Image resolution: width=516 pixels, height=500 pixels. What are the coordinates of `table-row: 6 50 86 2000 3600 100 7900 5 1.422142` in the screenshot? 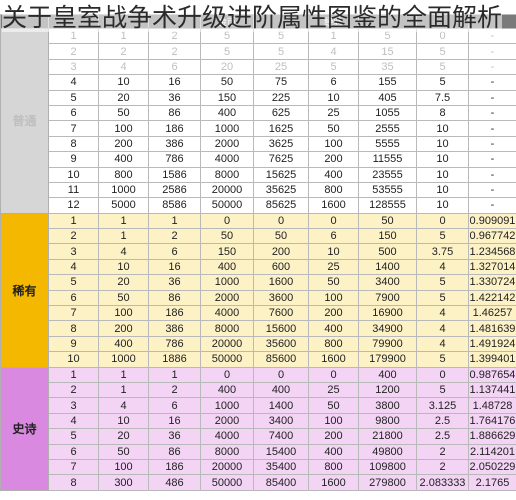 It's located at (258, 298).